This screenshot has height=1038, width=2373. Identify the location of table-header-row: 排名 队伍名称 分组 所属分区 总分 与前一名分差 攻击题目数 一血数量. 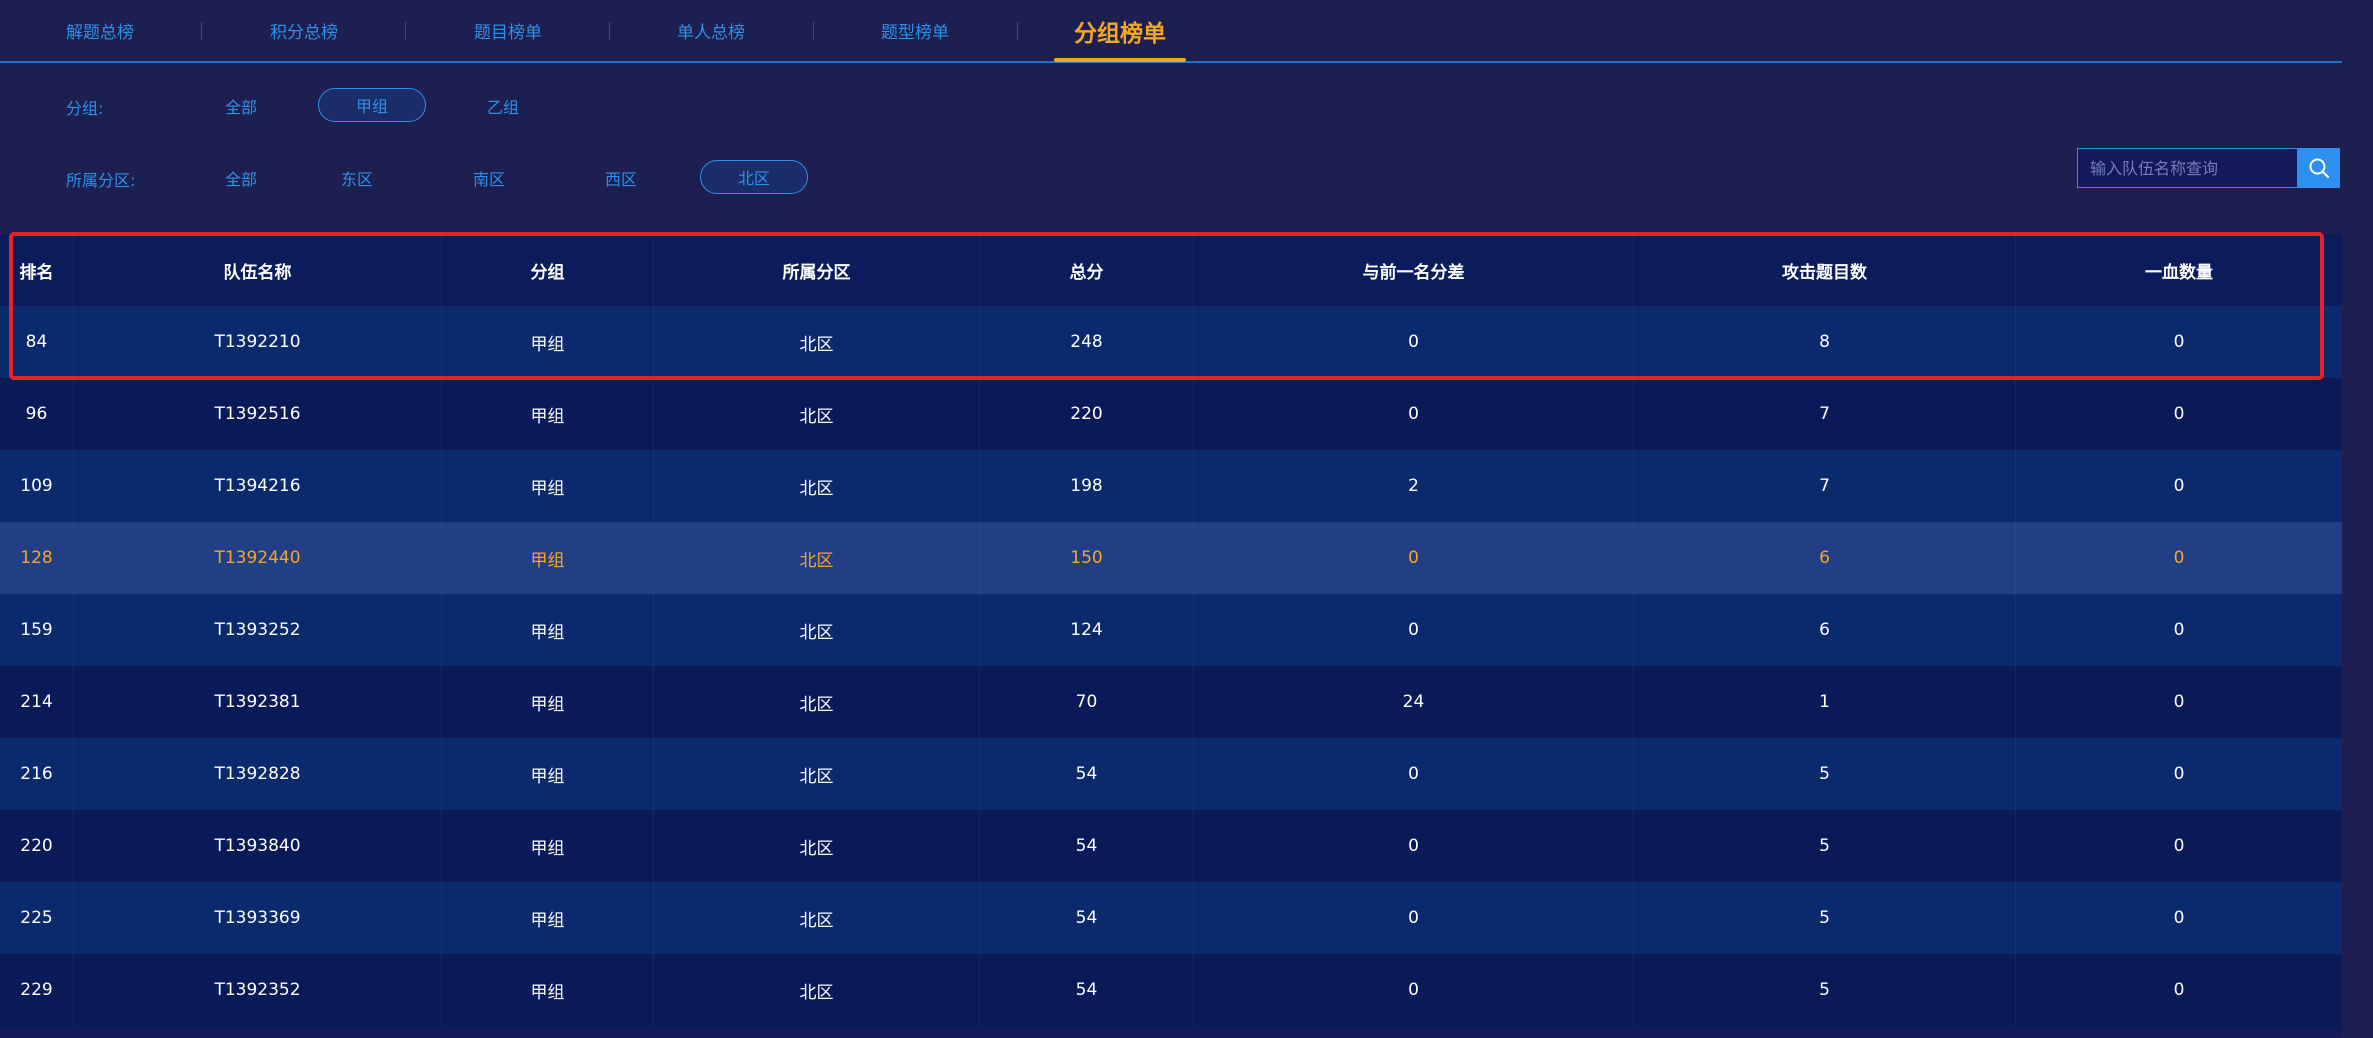
(1171, 270).